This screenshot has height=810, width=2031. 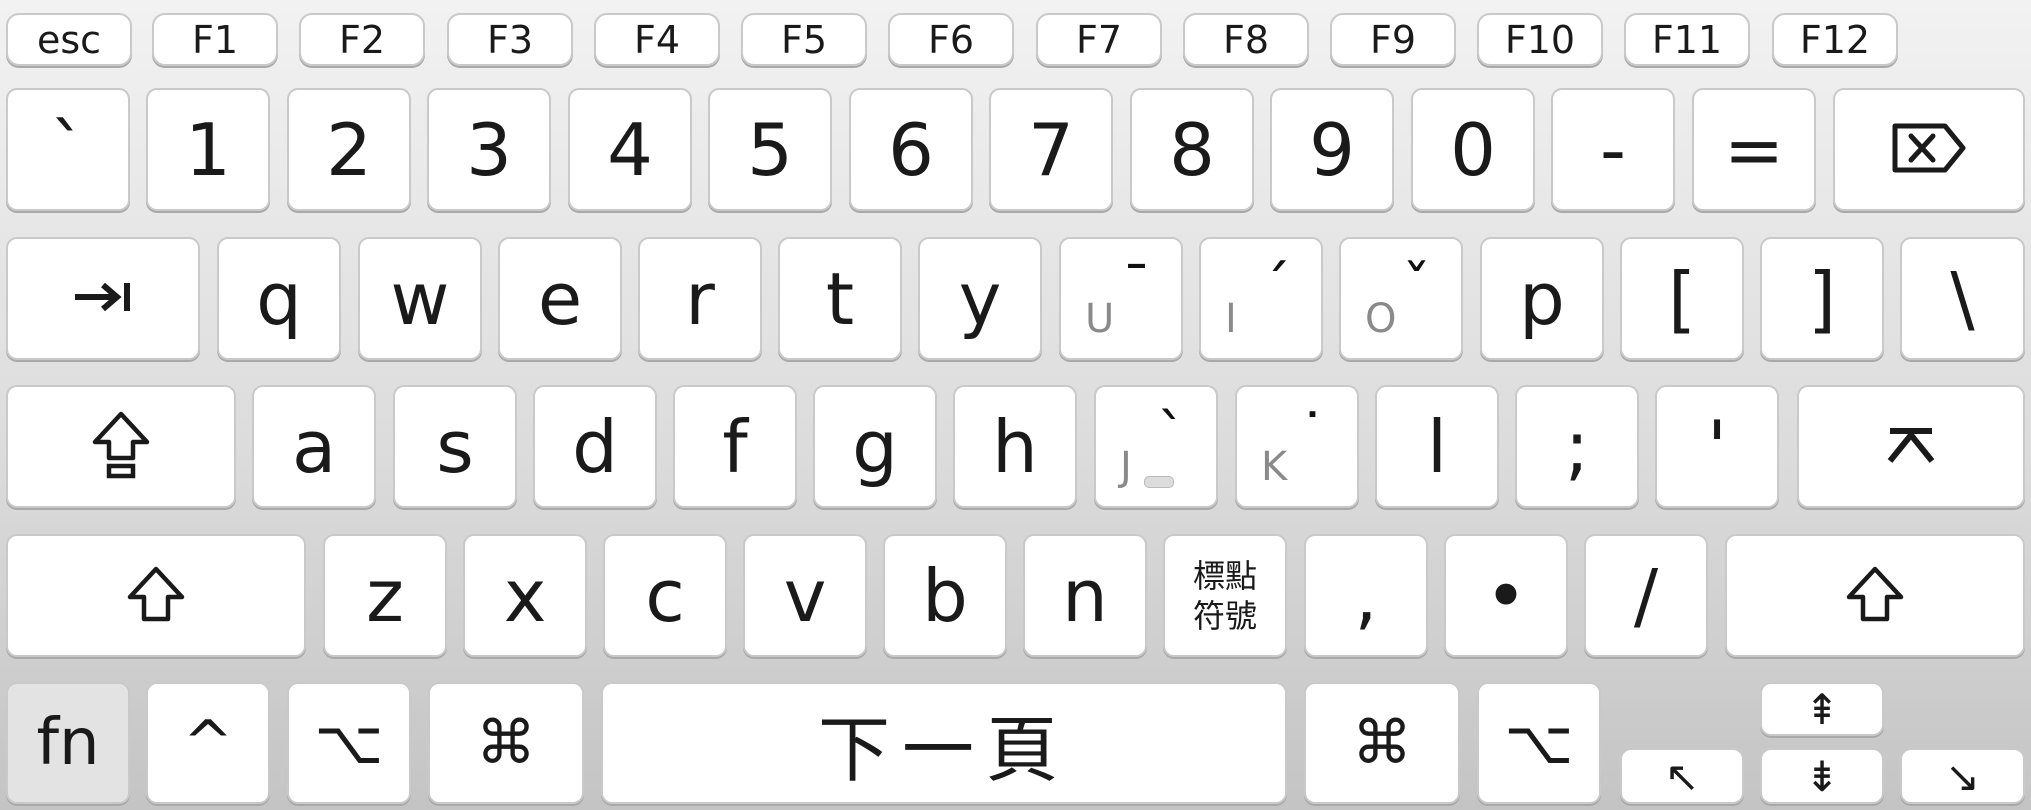 I want to click on key-equals: =, so click(x=1754, y=149).